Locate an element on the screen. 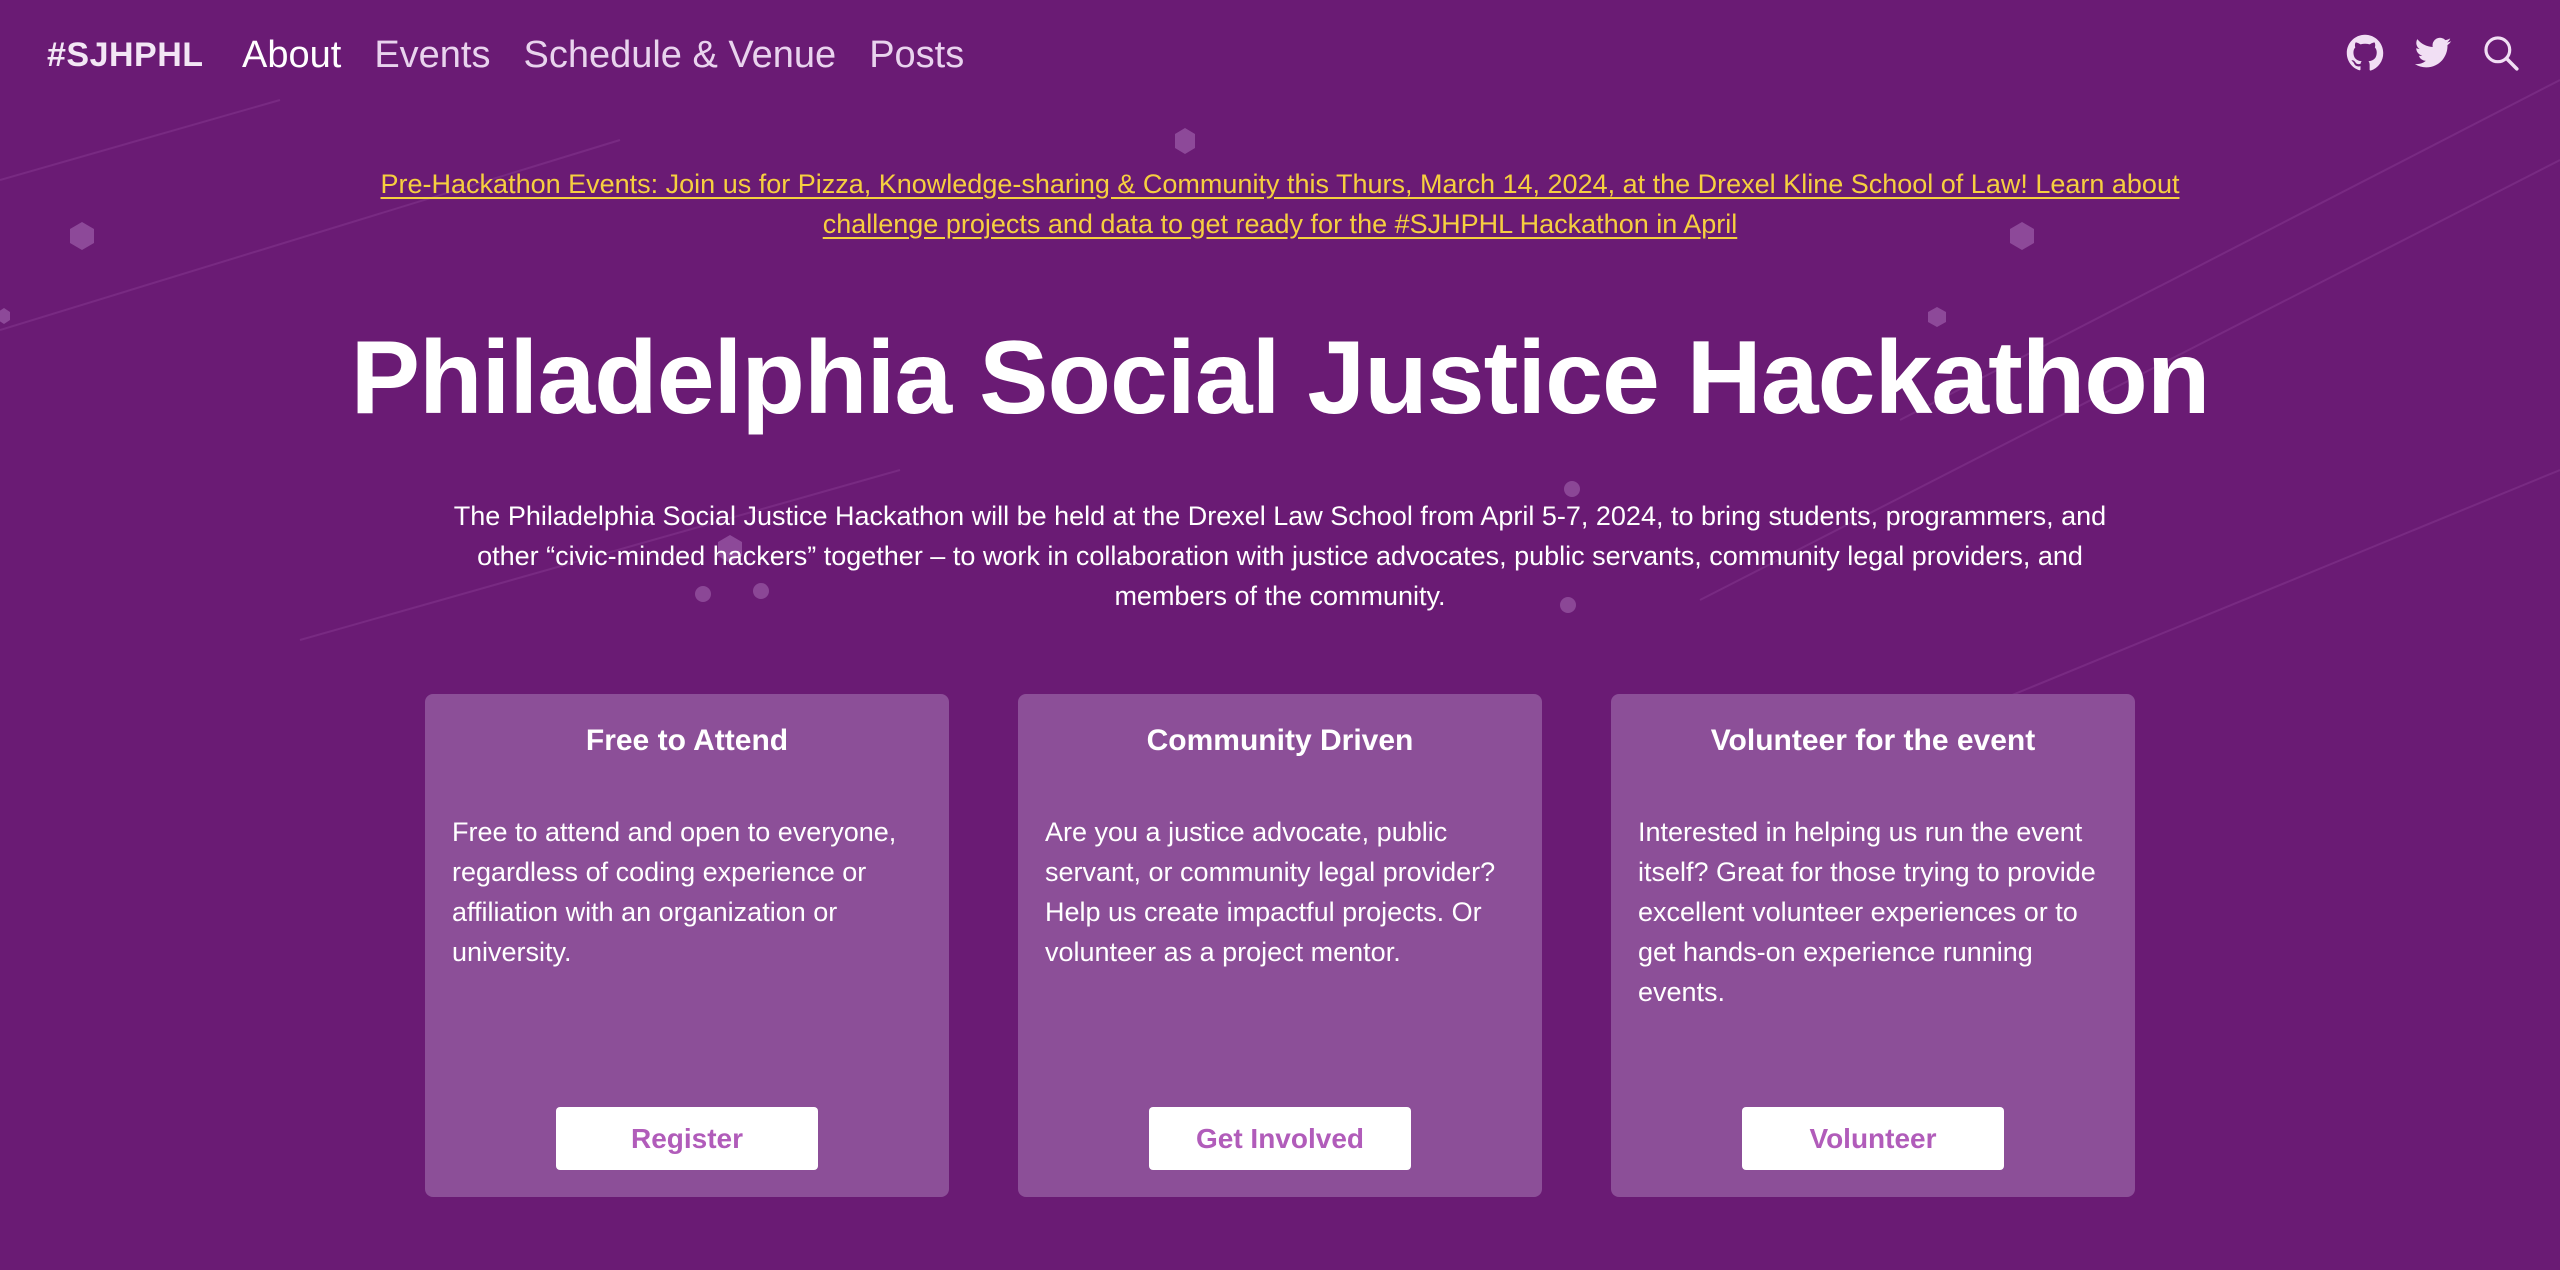 This screenshot has height=1270, width=2560. get-involved-button: Get Involved is located at coordinates (1280, 1138).